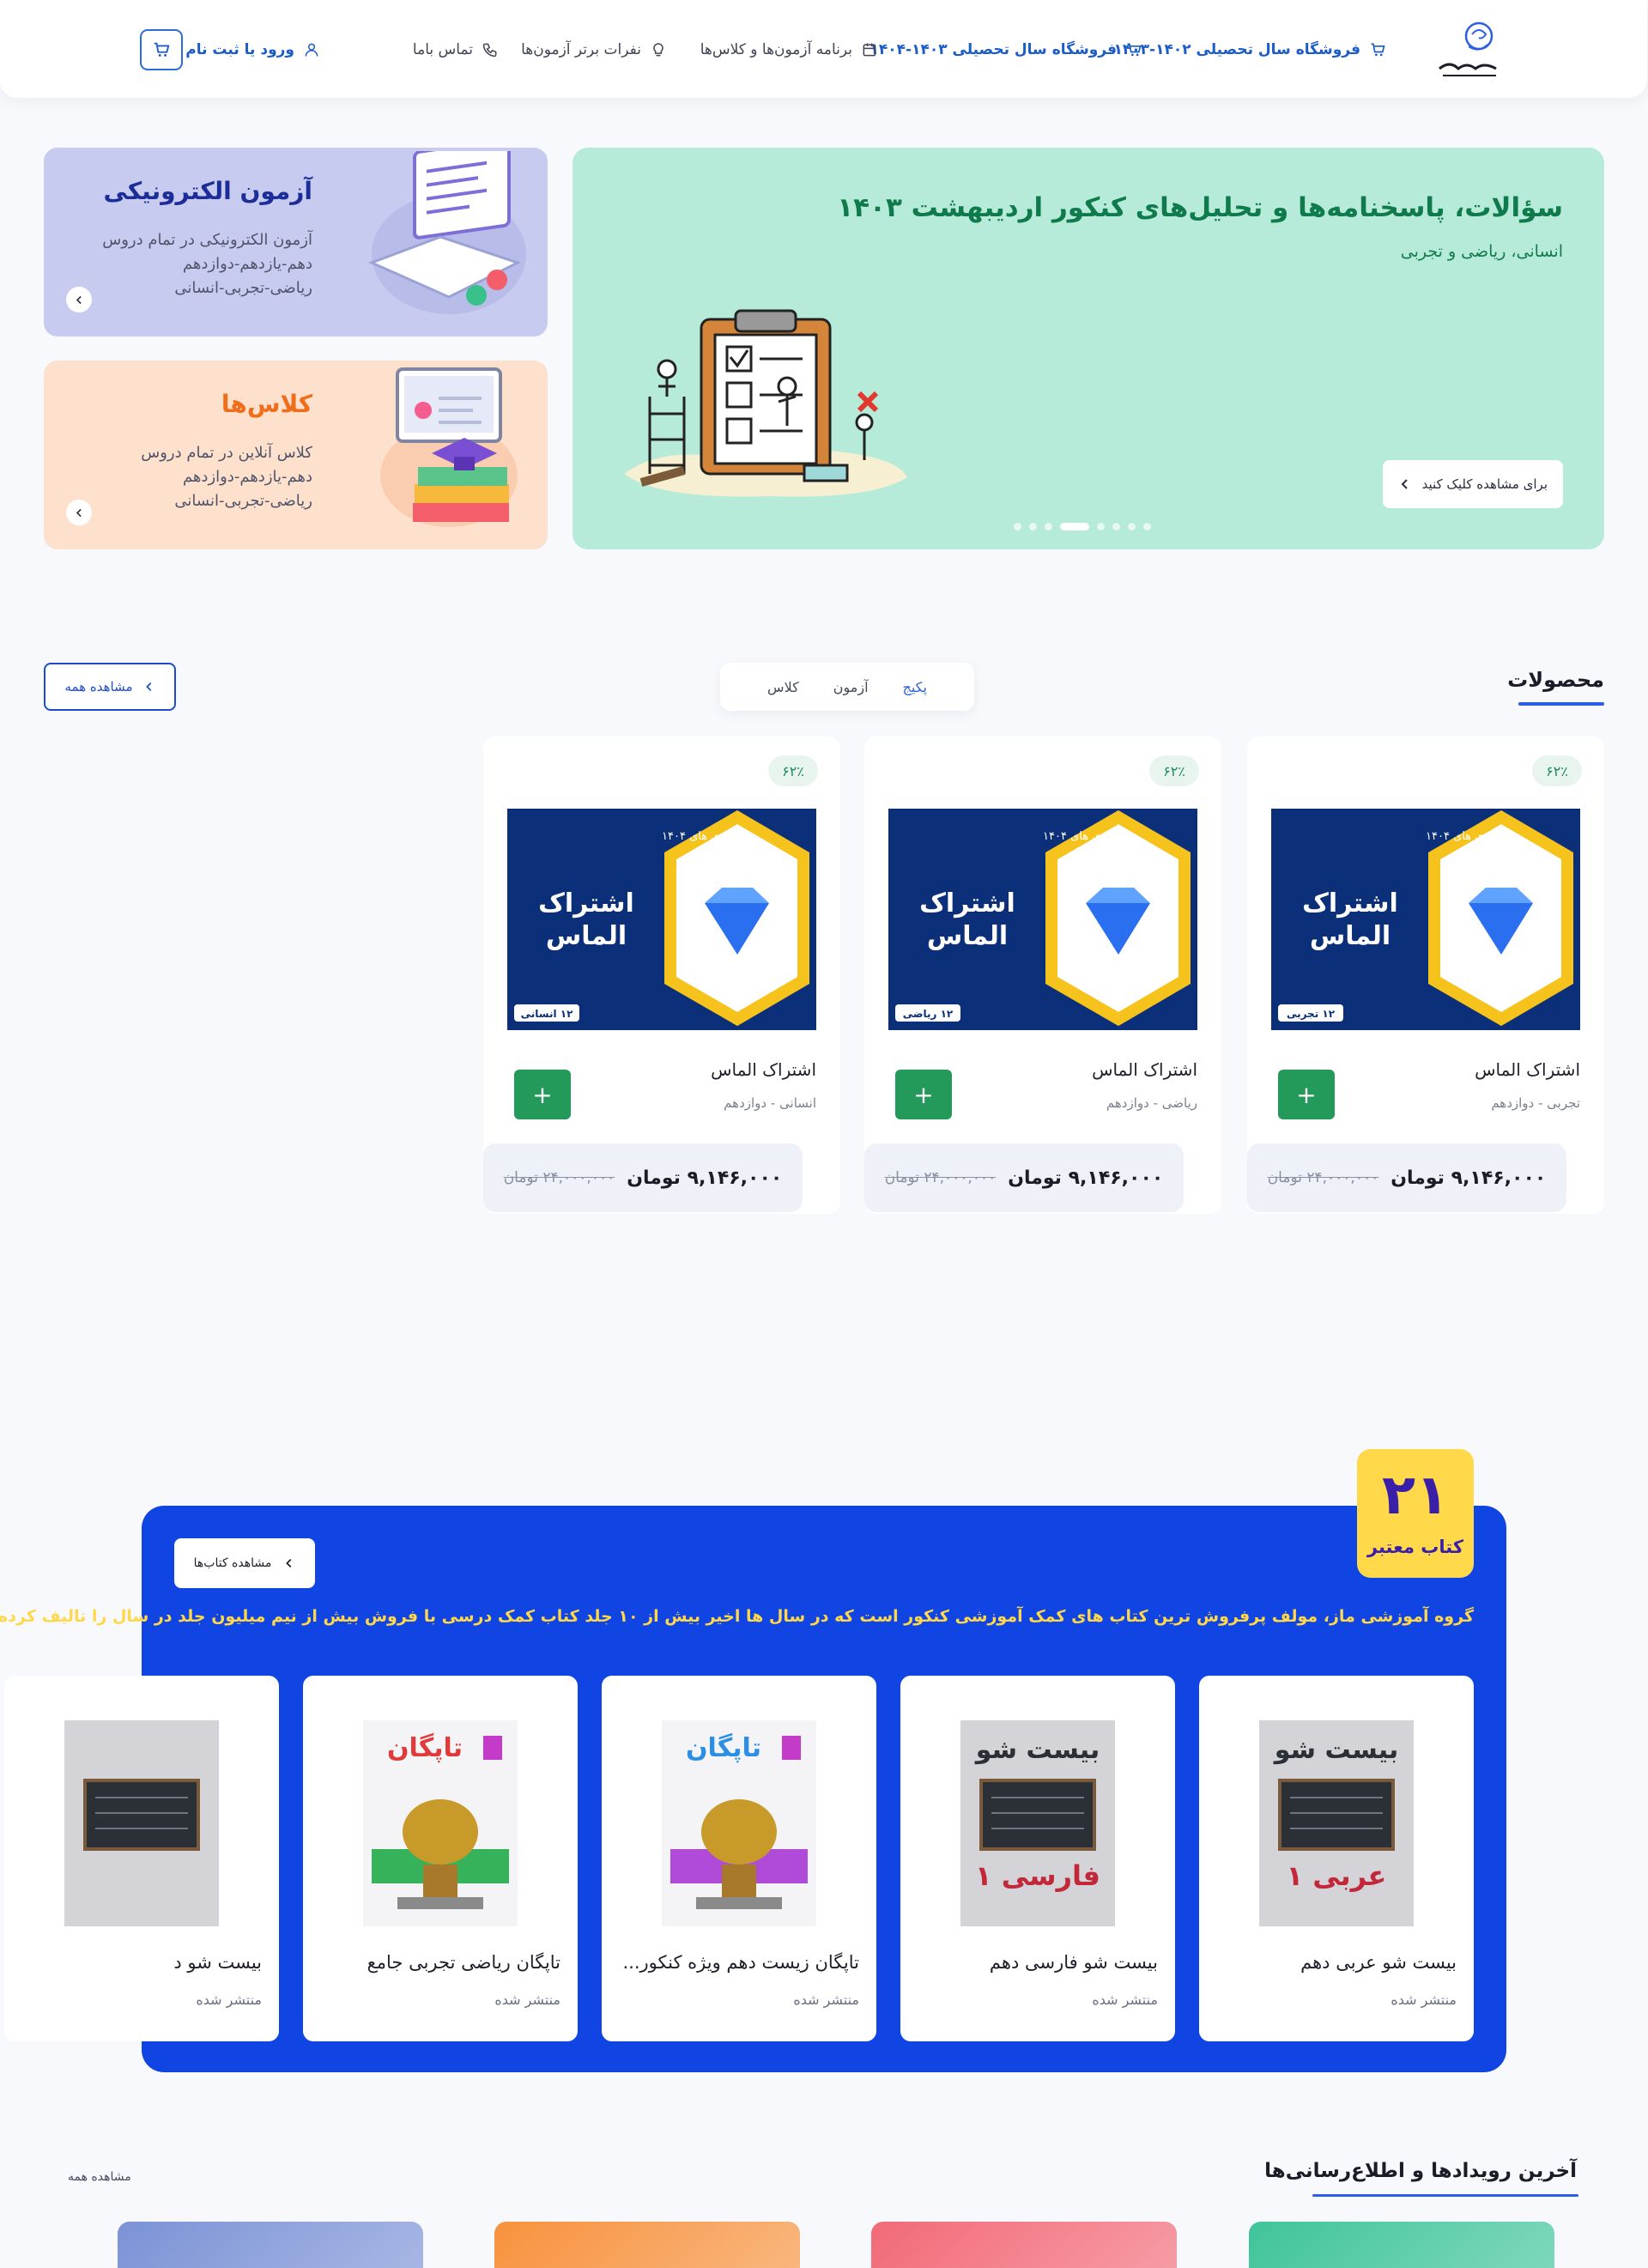 This screenshot has width=1648, height=2268. I want to click on cart-button, so click(162, 49).